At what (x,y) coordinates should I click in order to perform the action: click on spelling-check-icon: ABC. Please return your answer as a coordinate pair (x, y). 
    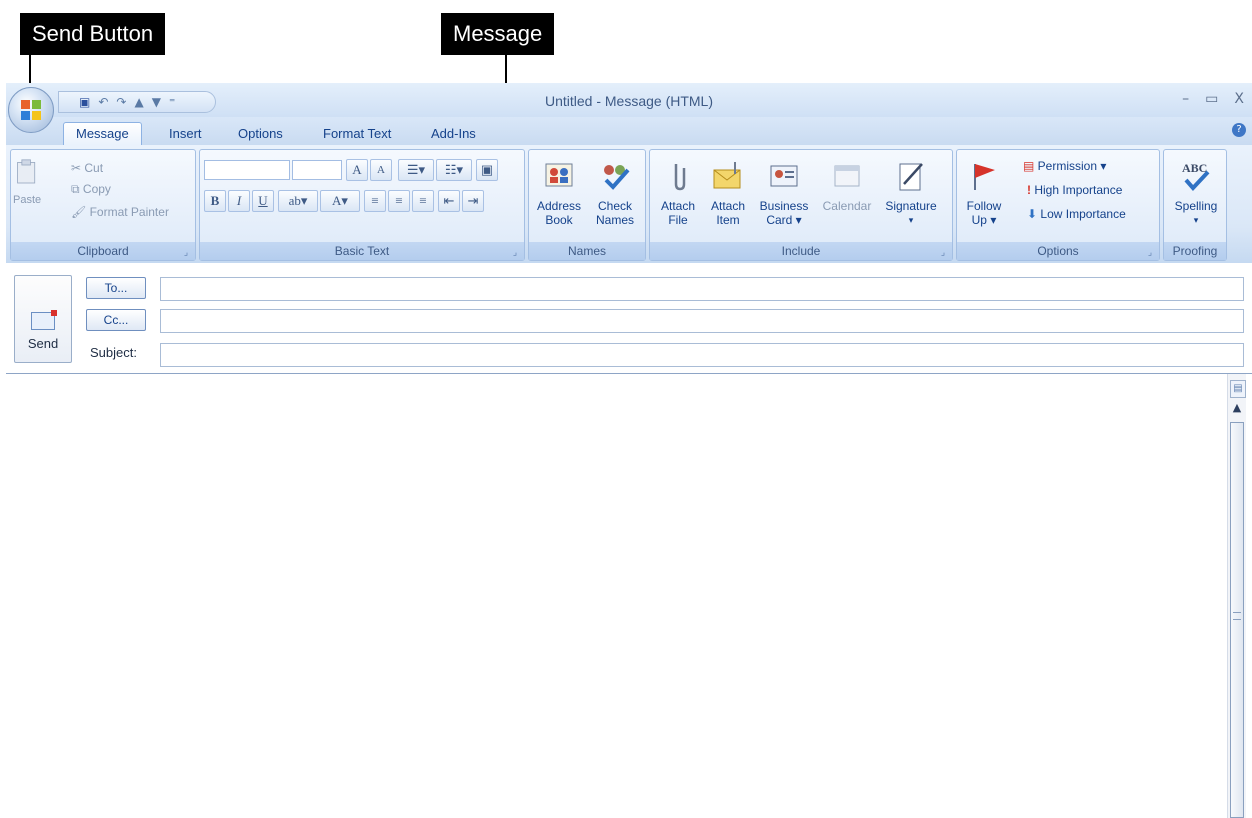
    Looking at the image, I should click on (1196, 176).